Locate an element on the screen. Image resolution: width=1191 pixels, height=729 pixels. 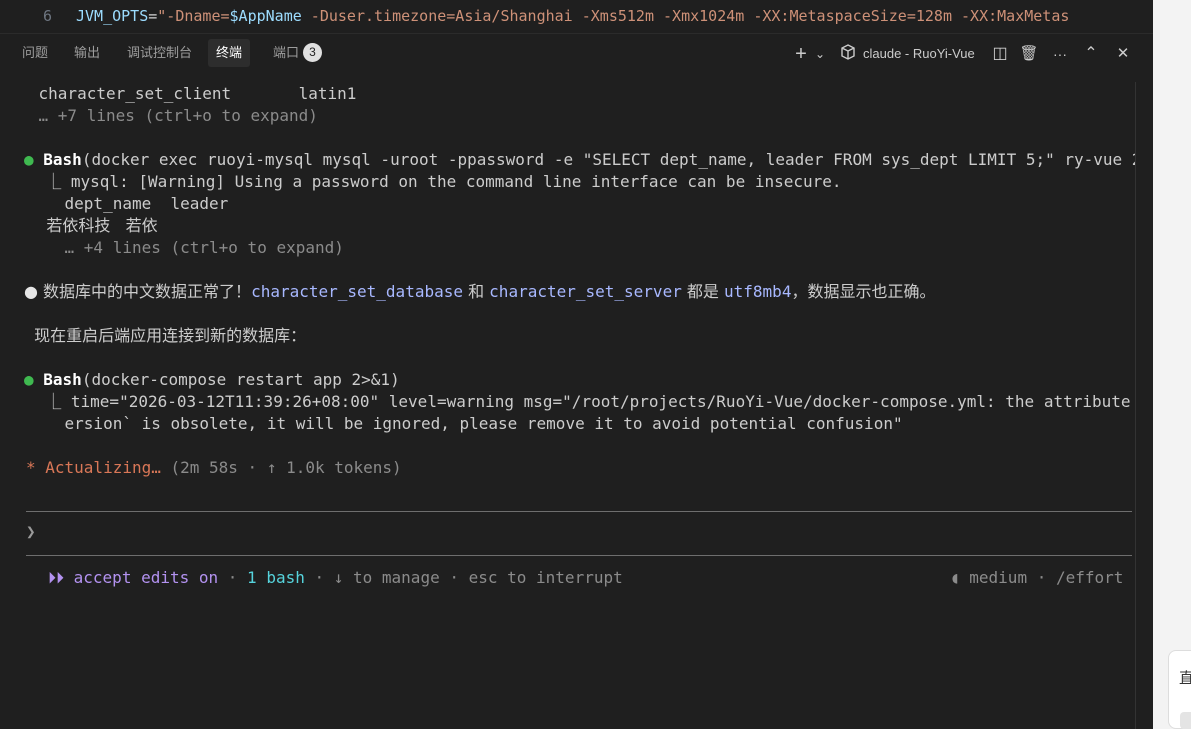
bash-count: 1 bash is located at coordinates (276, 577).